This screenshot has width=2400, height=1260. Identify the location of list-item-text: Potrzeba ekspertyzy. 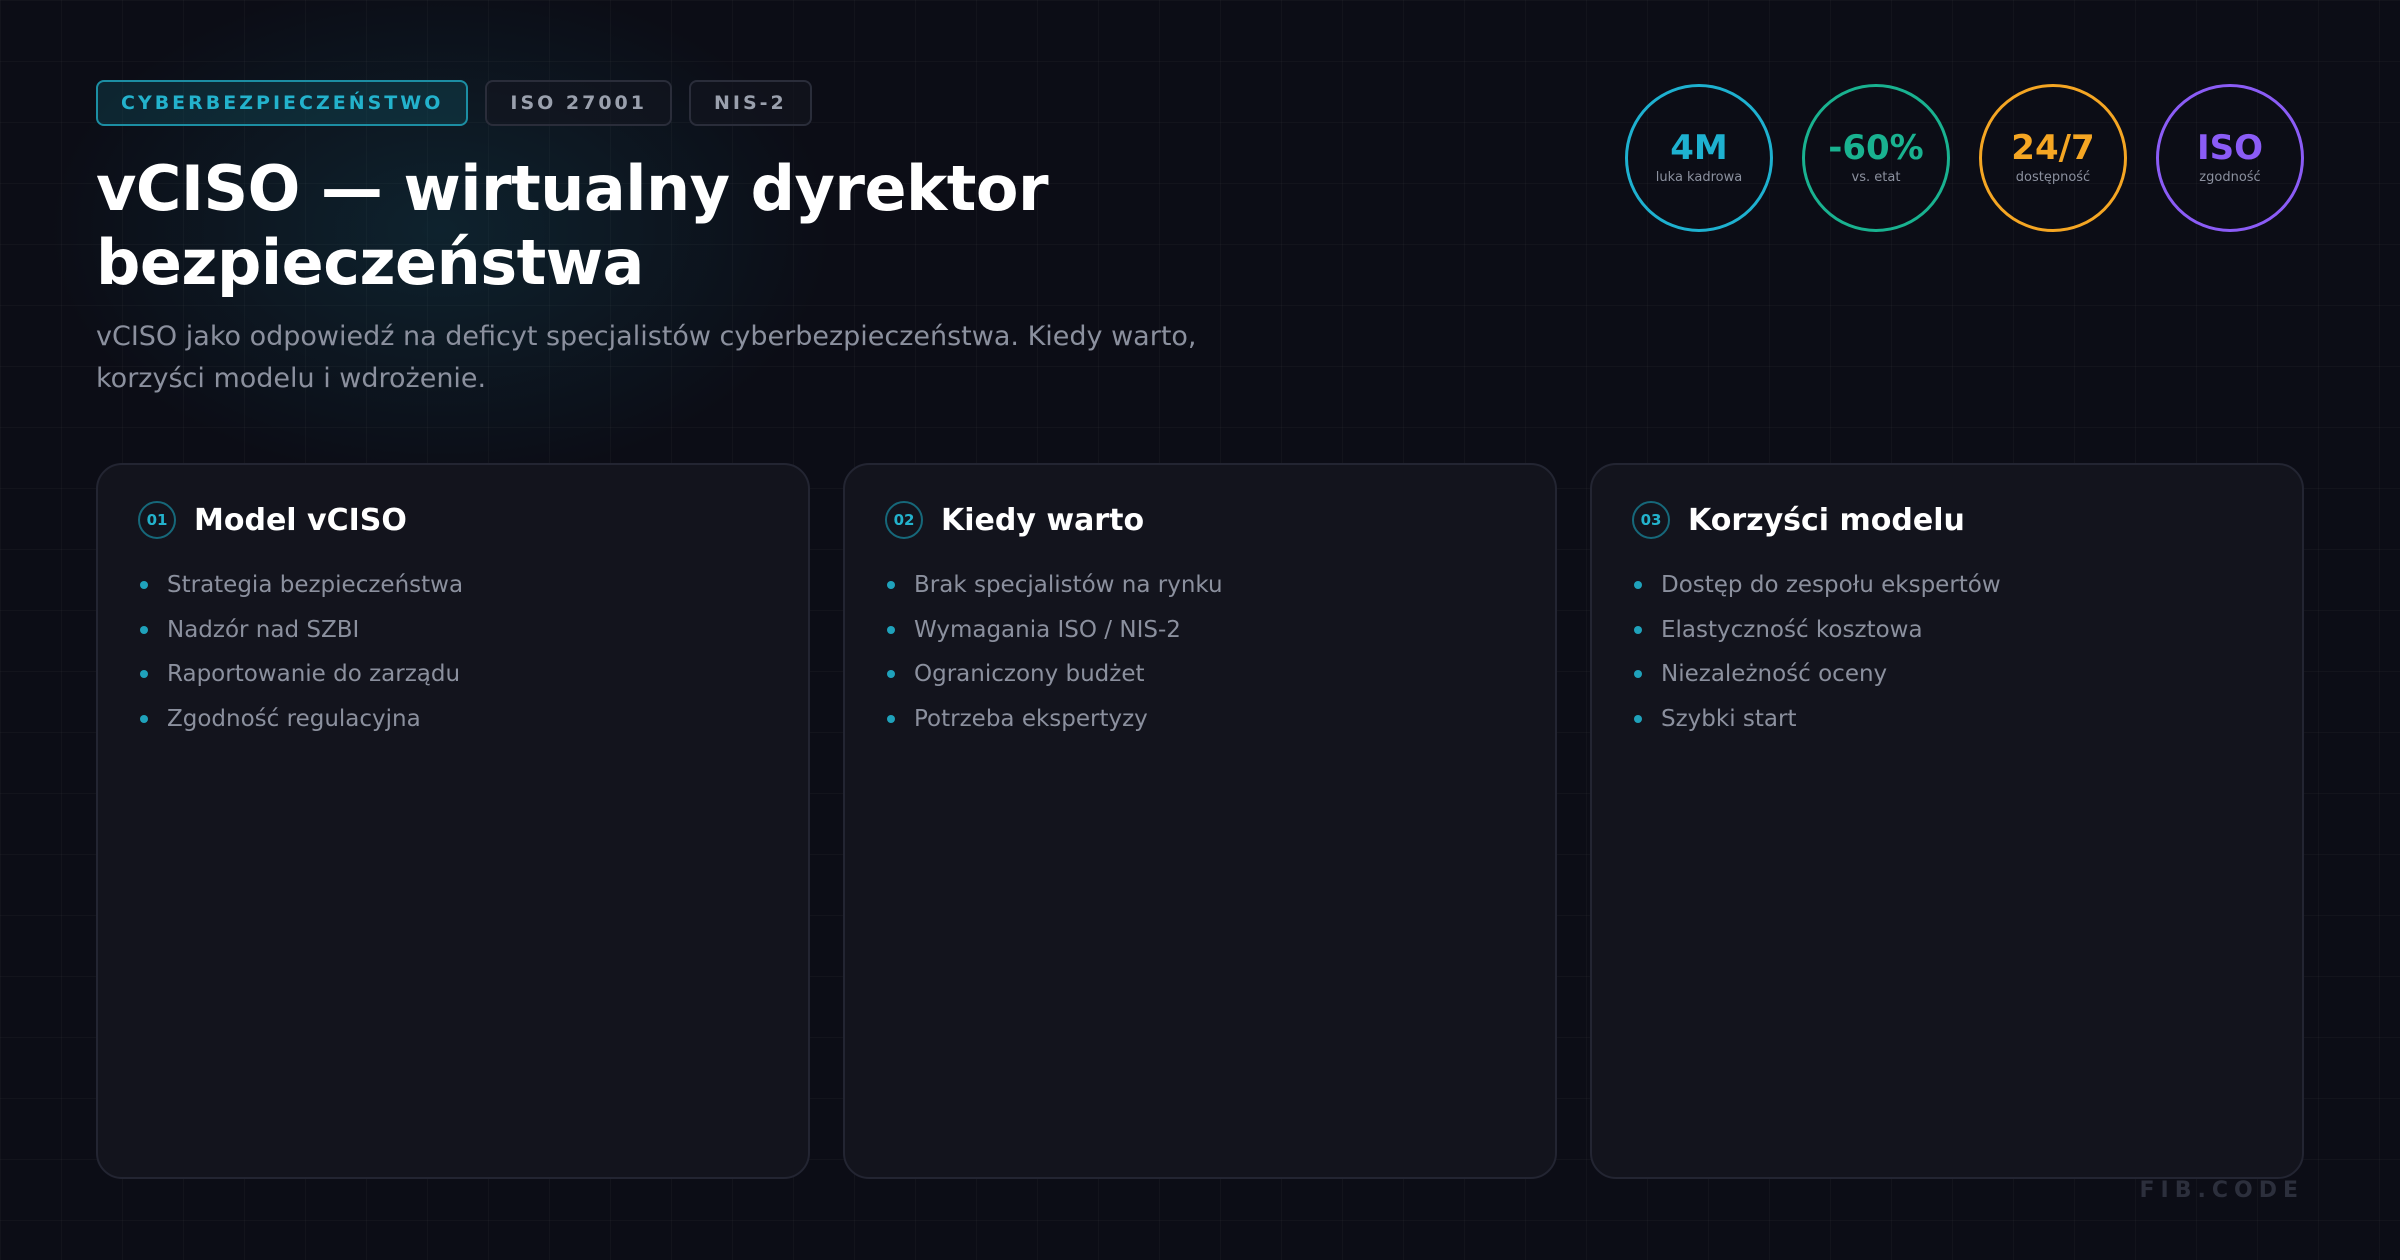
(1031, 718).